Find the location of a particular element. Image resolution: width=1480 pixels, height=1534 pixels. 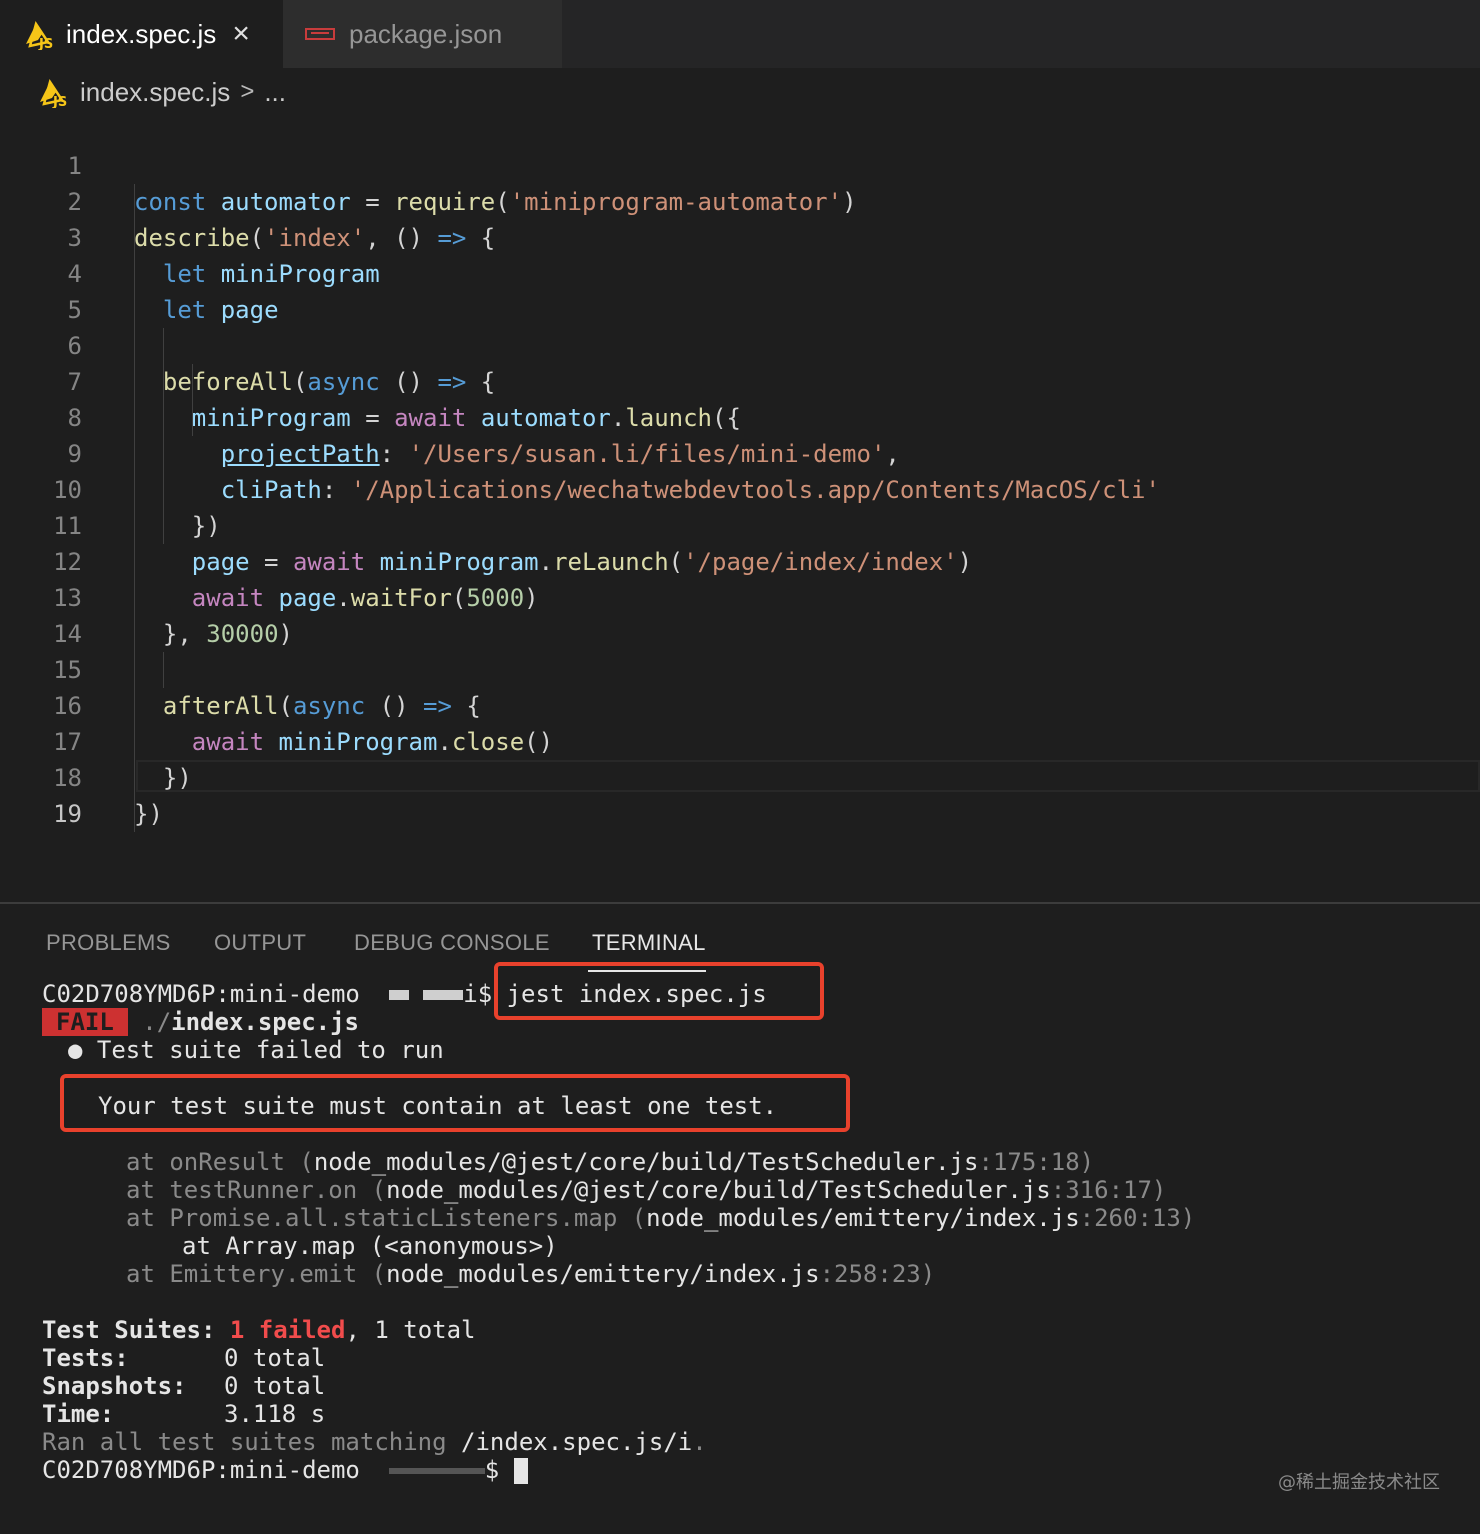

tab-index-spec-js: JS index.spec.js × is located at coordinates (141, 34).